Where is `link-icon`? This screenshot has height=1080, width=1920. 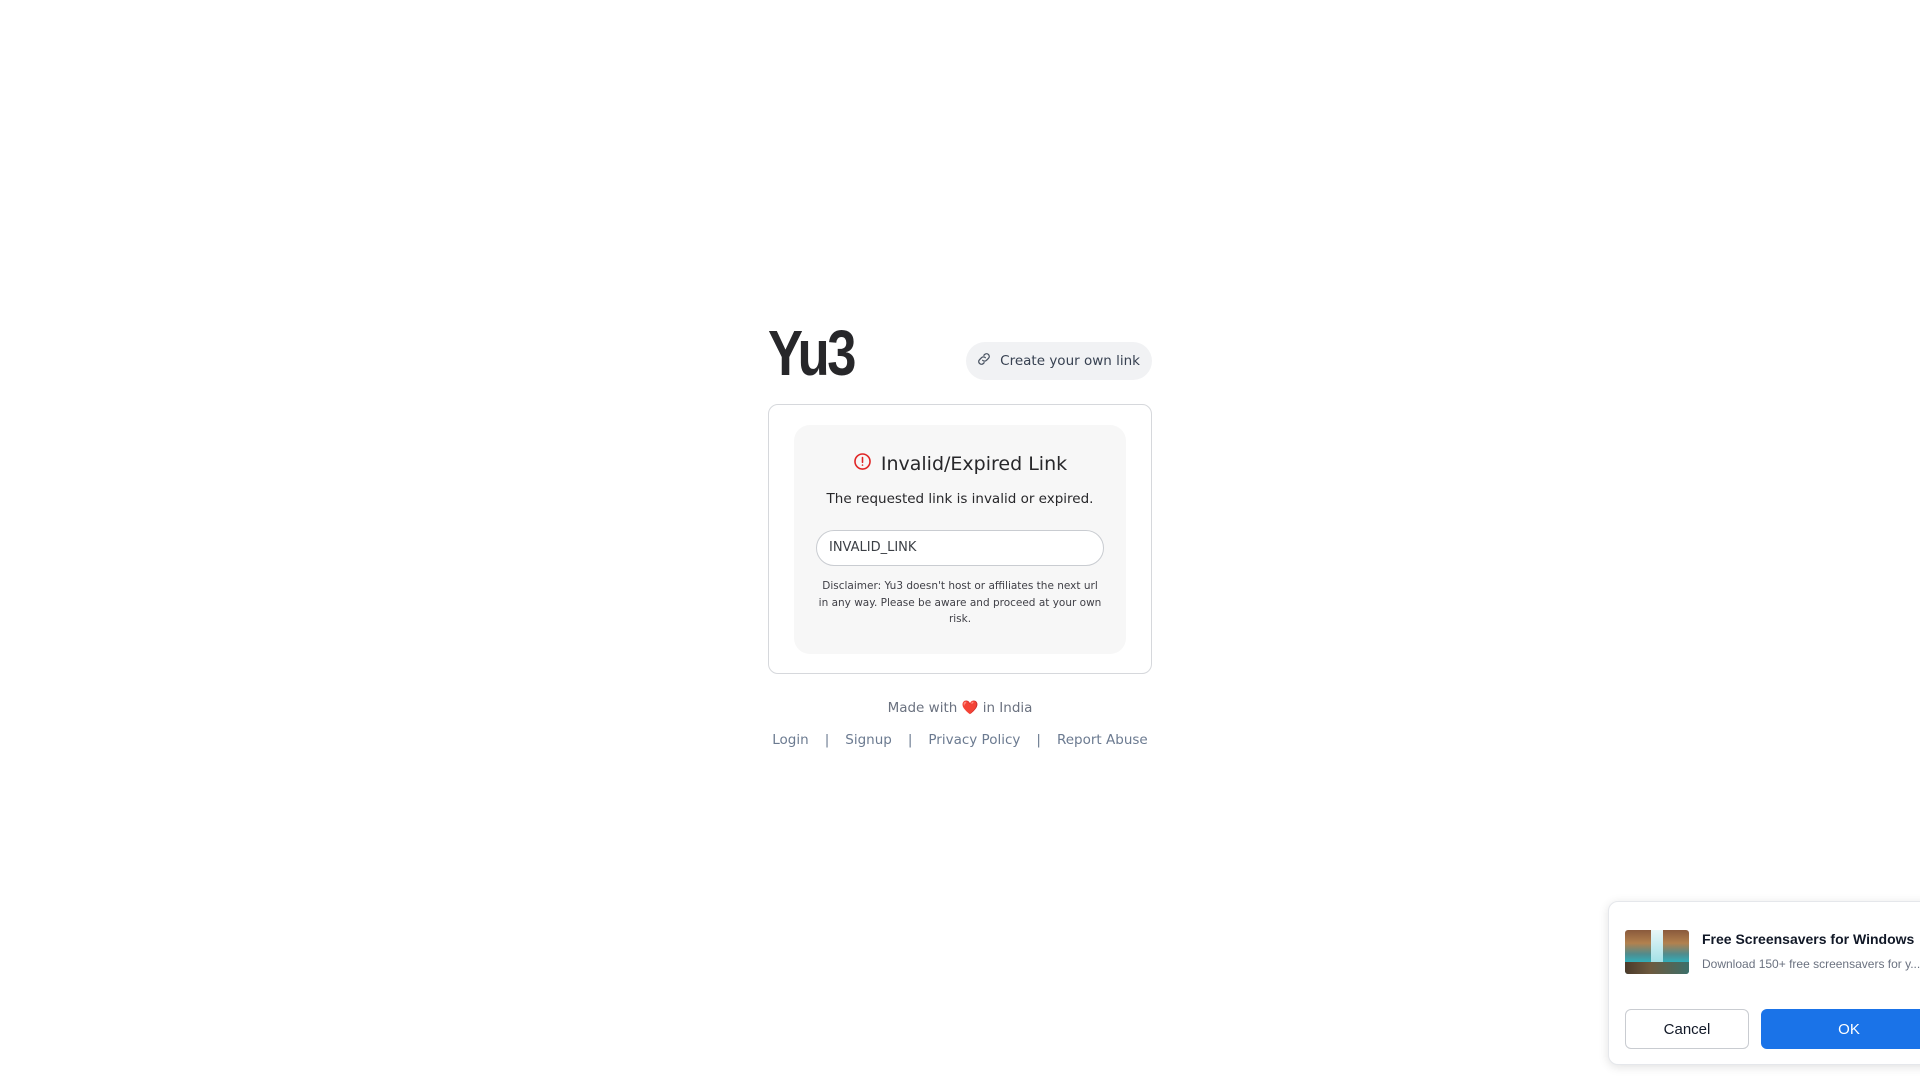
link-icon is located at coordinates (984, 361).